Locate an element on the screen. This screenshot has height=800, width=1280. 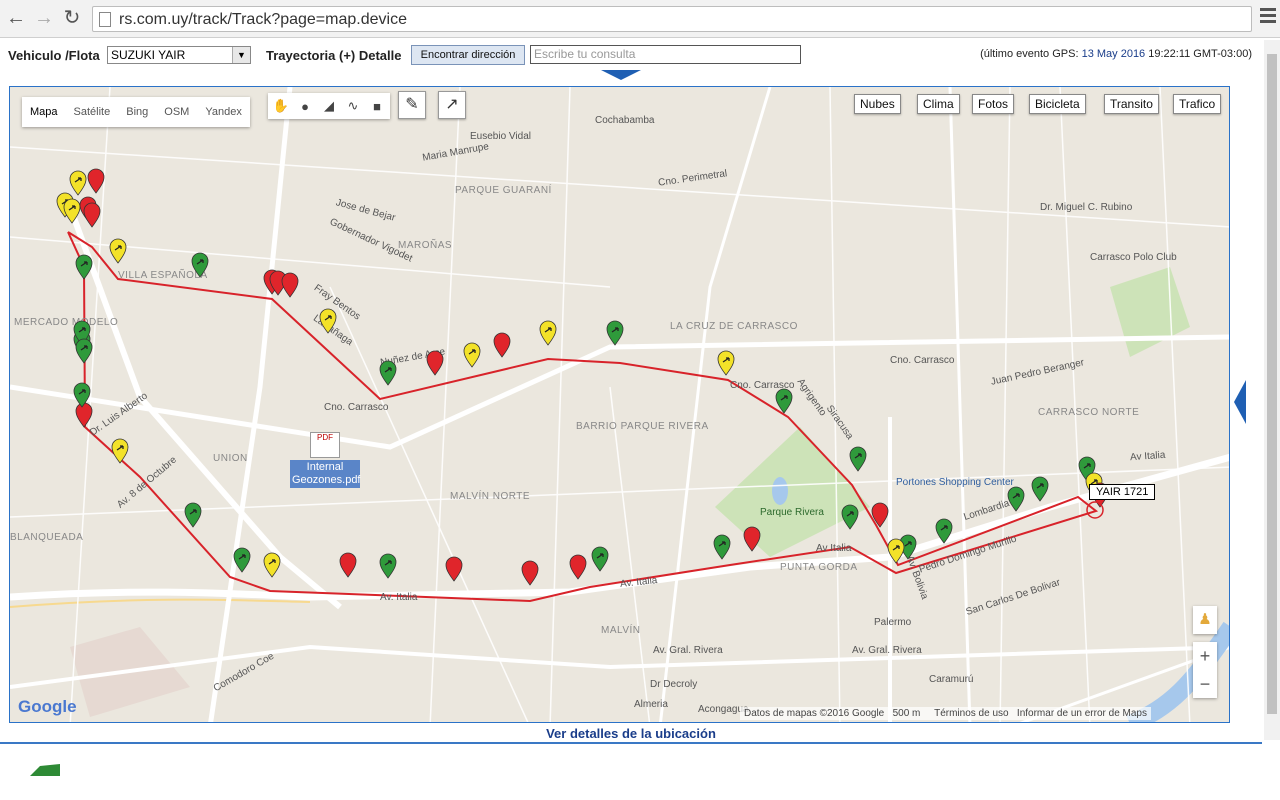
footer-divider is located at coordinates (631, 743).